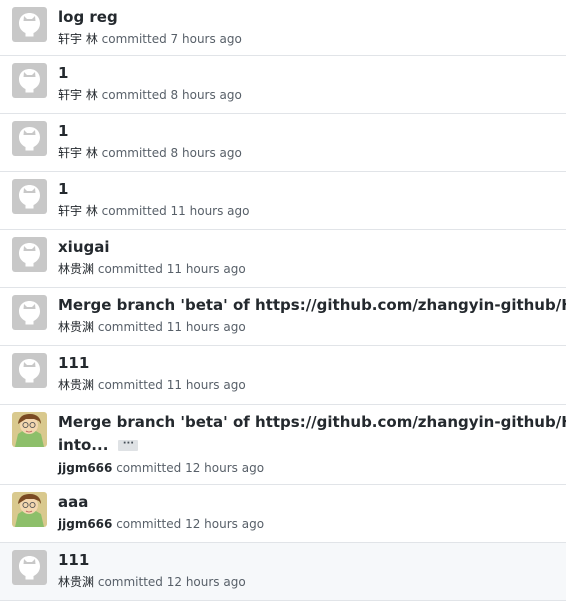  I want to click on commit-meta: 轩宇 林 committed 11 hours ago, so click(154, 211).